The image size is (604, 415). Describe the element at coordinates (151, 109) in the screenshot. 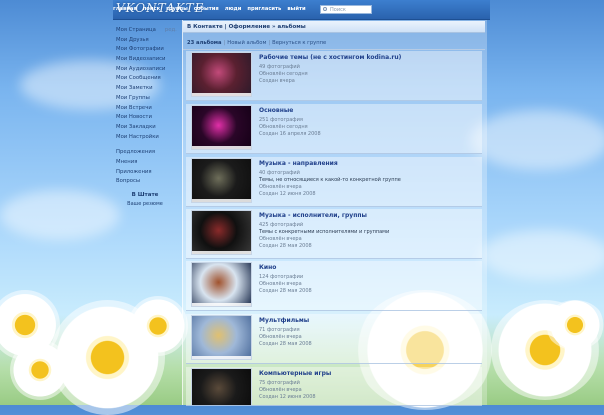

I see `sidebar-item-events: Мои Встречи` at that location.